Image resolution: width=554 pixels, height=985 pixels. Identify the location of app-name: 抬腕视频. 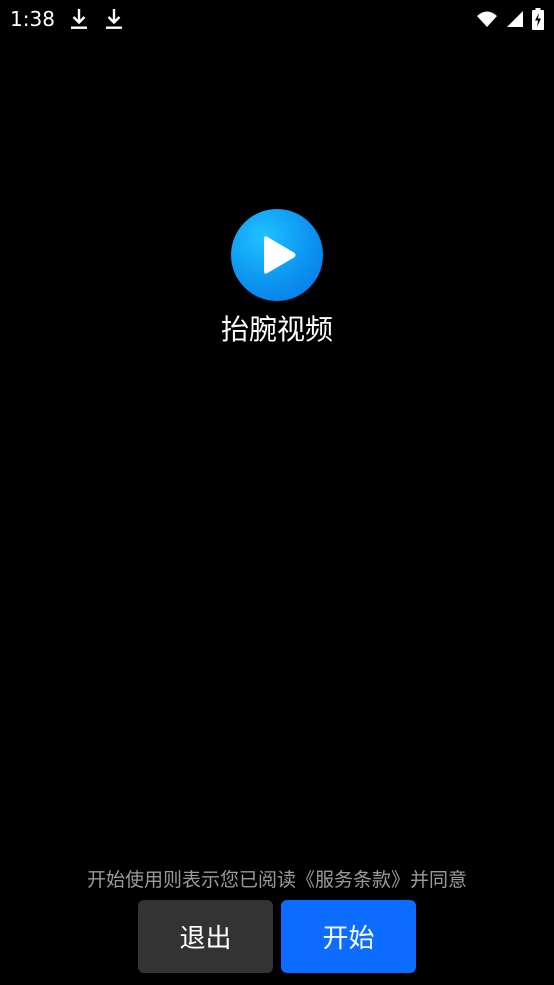
(276, 329).